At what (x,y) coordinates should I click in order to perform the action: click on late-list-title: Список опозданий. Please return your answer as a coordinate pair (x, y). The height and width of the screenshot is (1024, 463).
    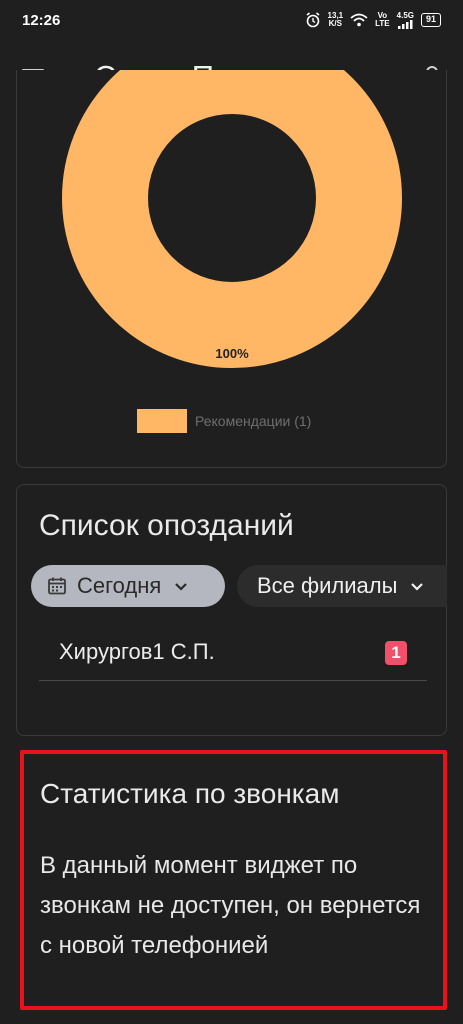
    Looking at the image, I should click on (166, 525).